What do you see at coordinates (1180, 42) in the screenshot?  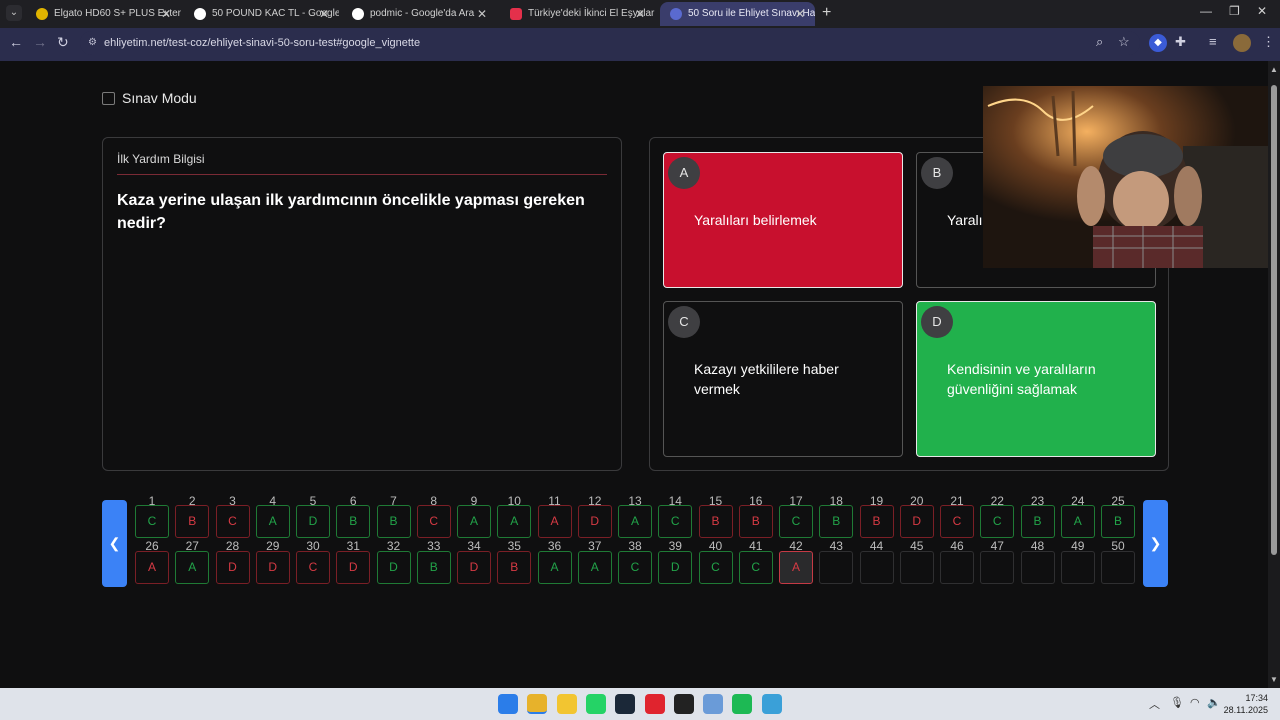 I see `extensions-puzzle-icon: ✚` at bounding box center [1180, 42].